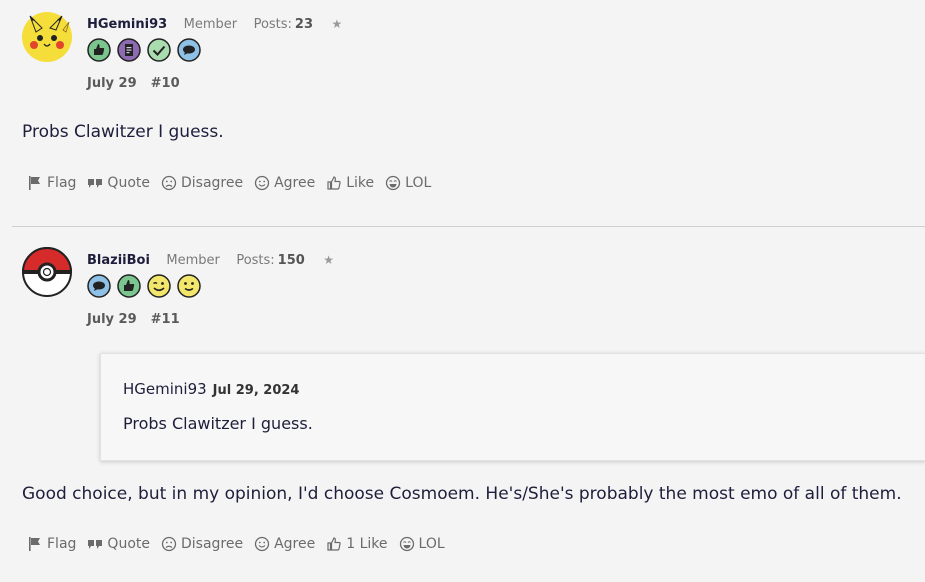 This screenshot has height=582, width=925. What do you see at coordinates (159, 286) in the screenshot?
I see `wink-badge-icon` at bounding box center [159, 286].